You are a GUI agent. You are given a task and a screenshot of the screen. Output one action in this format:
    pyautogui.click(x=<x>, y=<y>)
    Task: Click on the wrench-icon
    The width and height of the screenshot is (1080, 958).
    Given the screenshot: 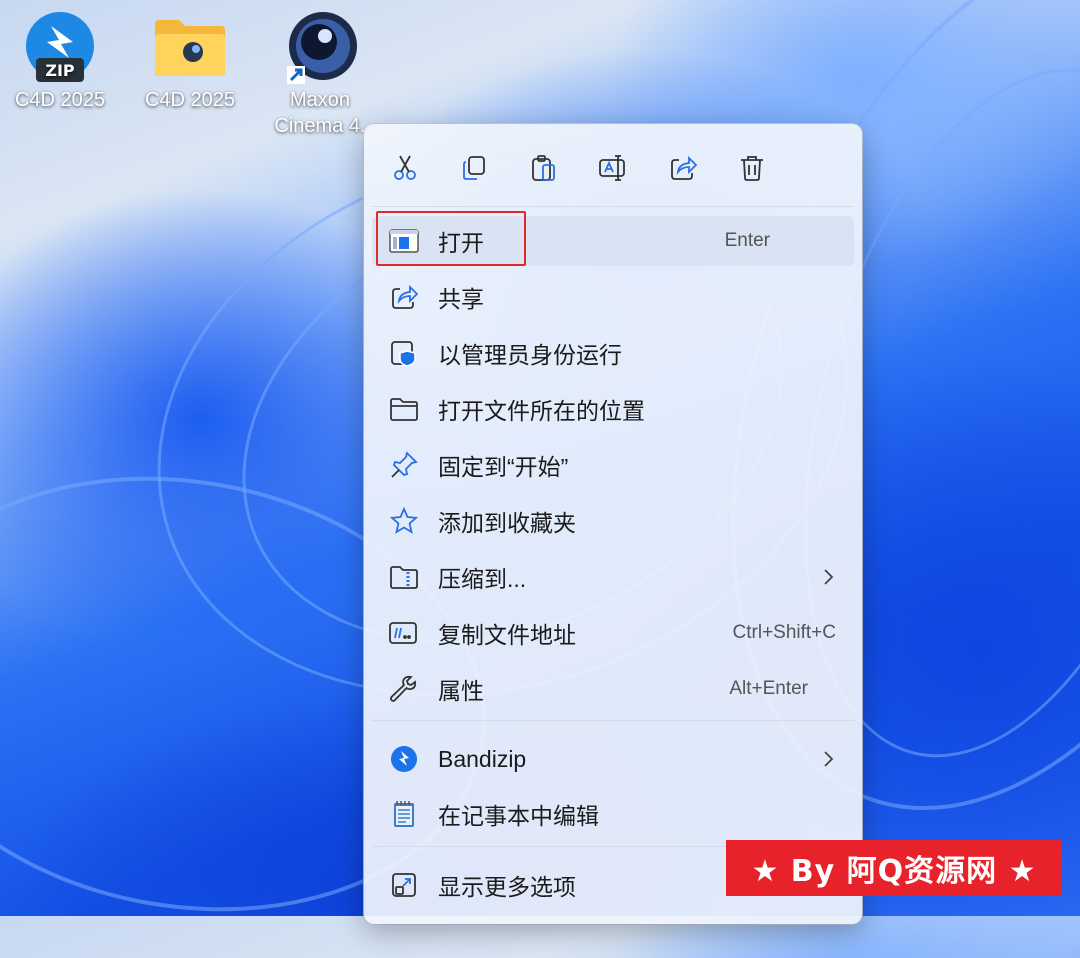 What is the action you would take?
    pyautogui.click(x=403, y=688)
    